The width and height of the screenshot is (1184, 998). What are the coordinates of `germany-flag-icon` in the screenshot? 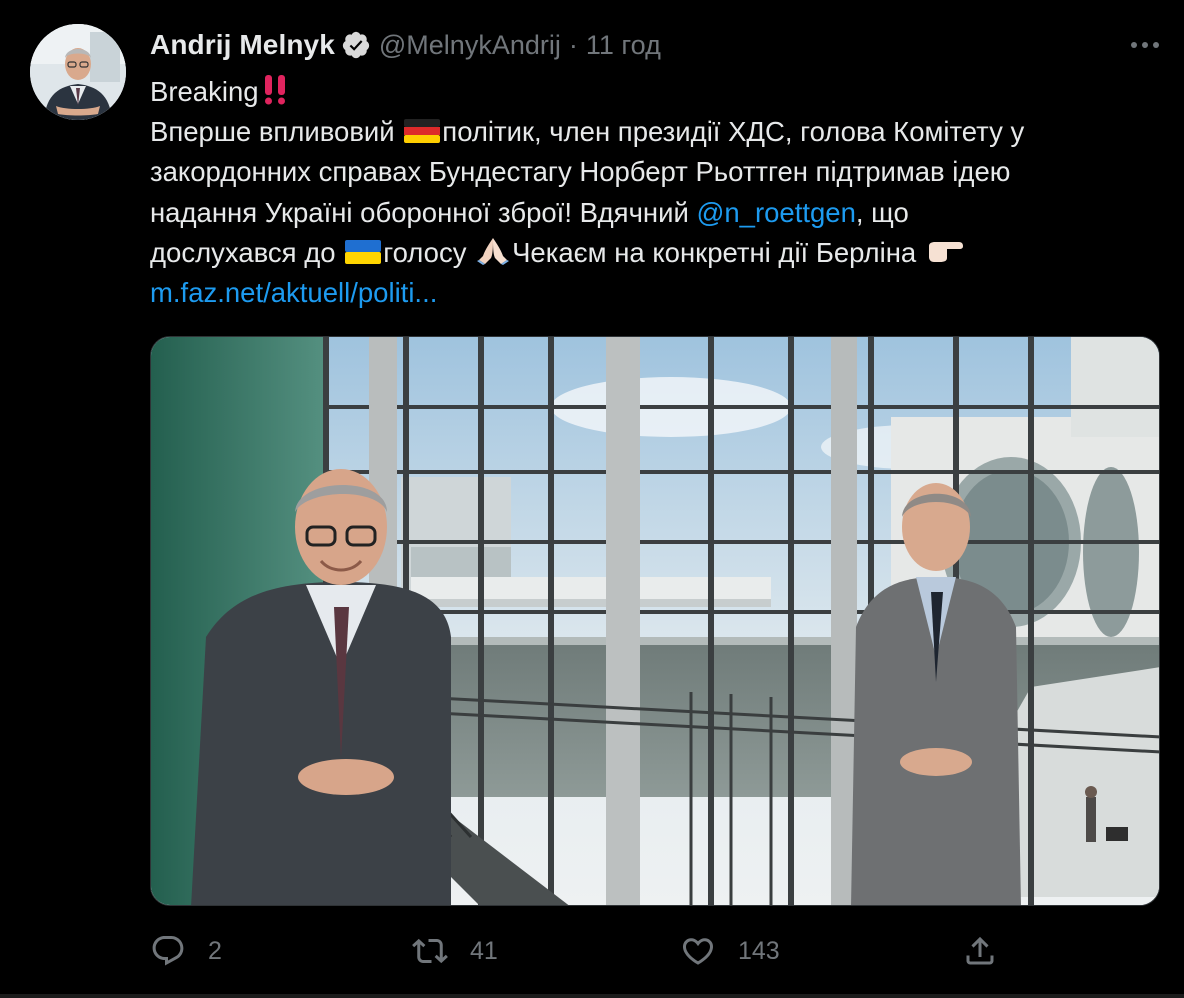 It's located at (422, 131).